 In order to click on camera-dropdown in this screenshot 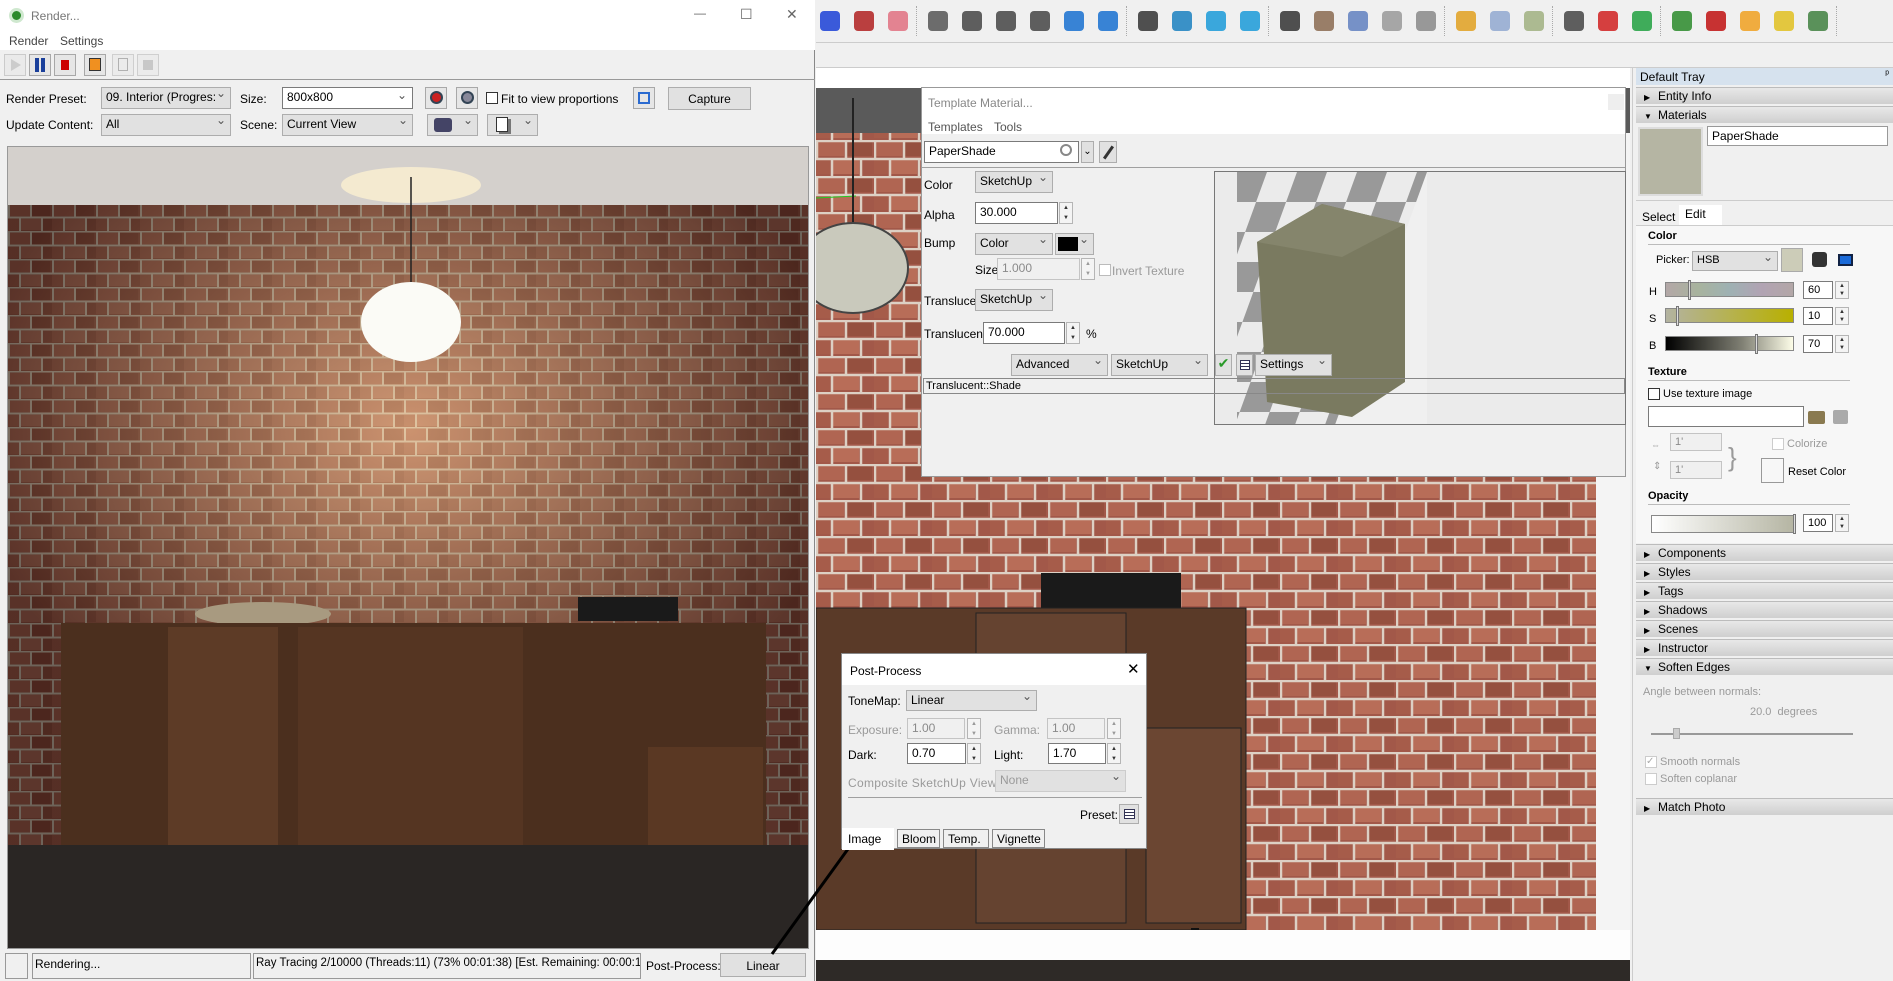, I will do `click(452, 125)`.